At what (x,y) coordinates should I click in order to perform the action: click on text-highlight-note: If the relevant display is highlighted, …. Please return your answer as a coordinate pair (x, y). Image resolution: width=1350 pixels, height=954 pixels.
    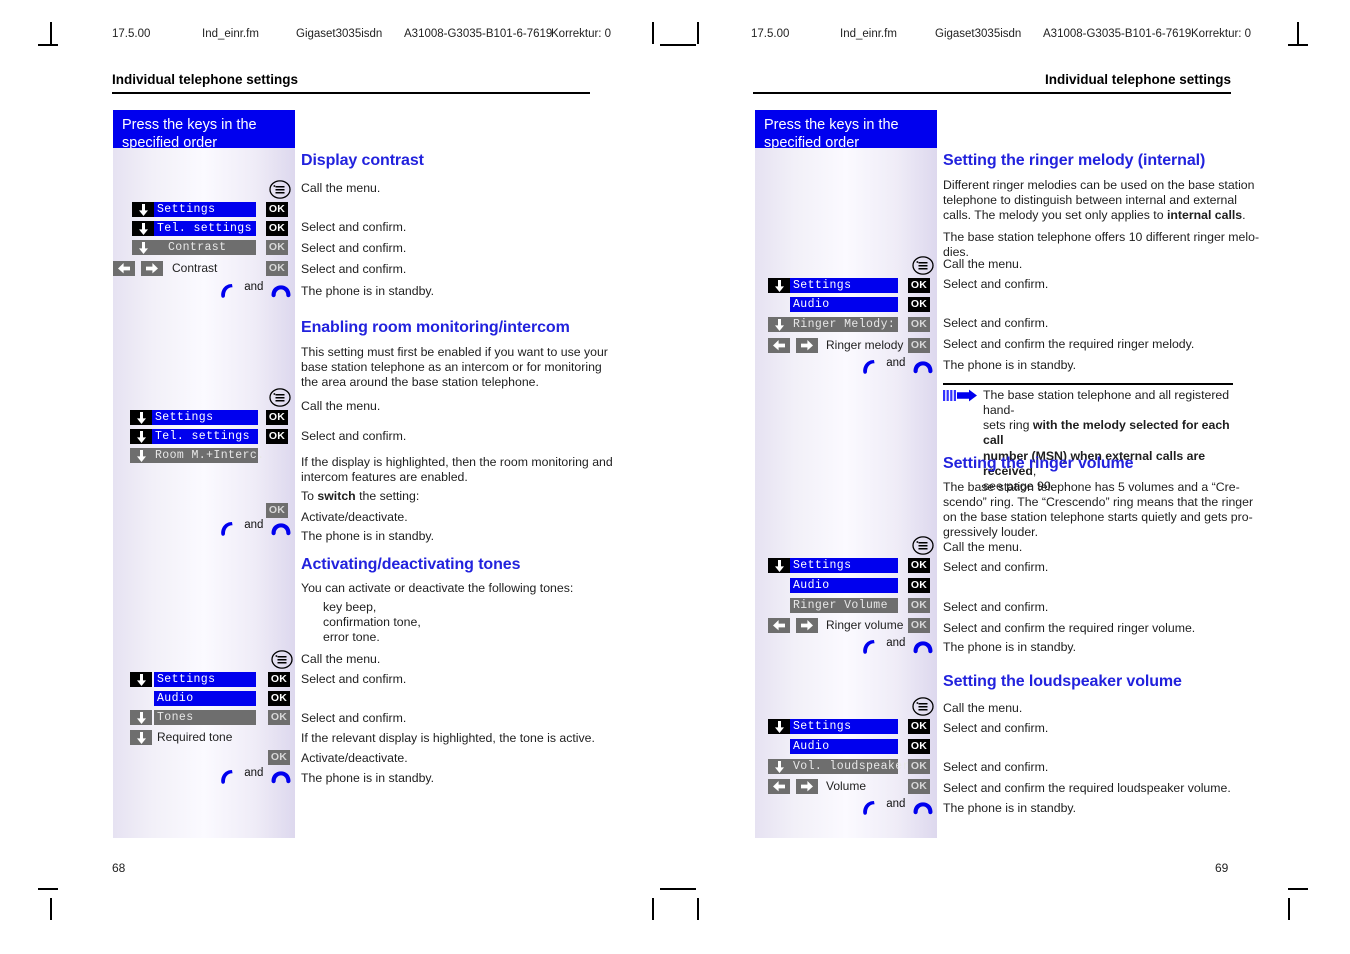
    Looking at the image, I should click on (448, 738).